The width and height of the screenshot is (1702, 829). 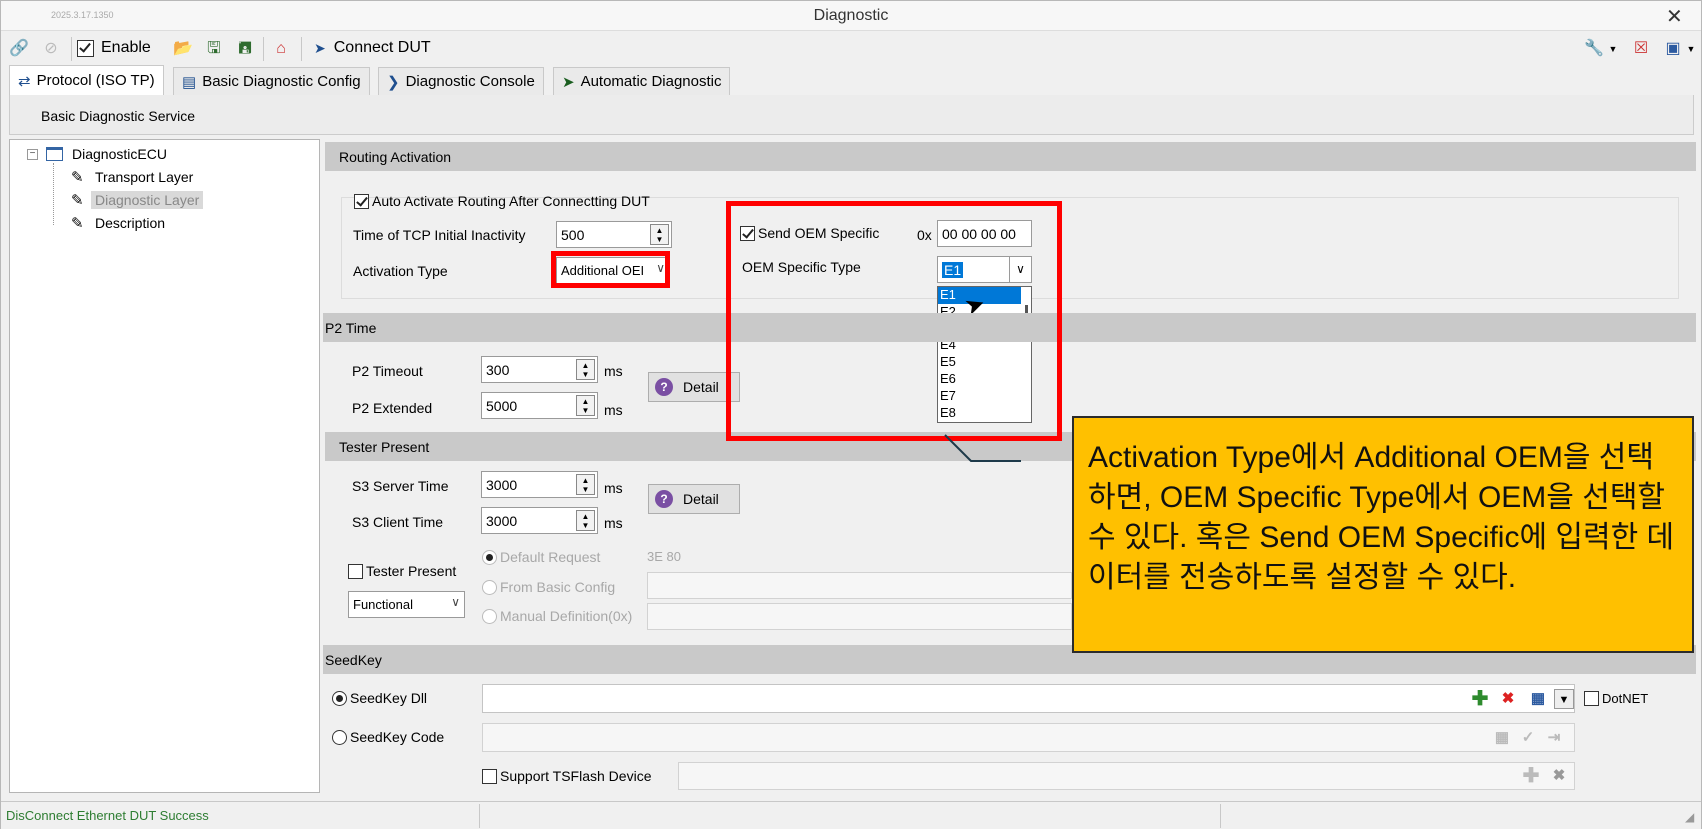 What do you see at coordinates (610, 269) in the screenshot?
I see `activation-type-highlight` at bounding box center [610, 269].